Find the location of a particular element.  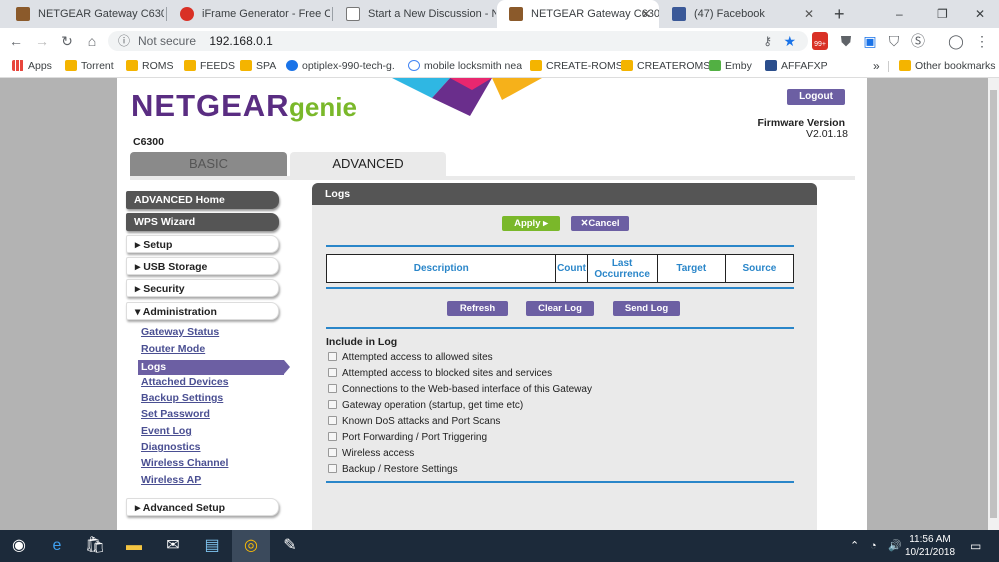

cancel-button: ✕Cancel is located at coordinates (600, 223).